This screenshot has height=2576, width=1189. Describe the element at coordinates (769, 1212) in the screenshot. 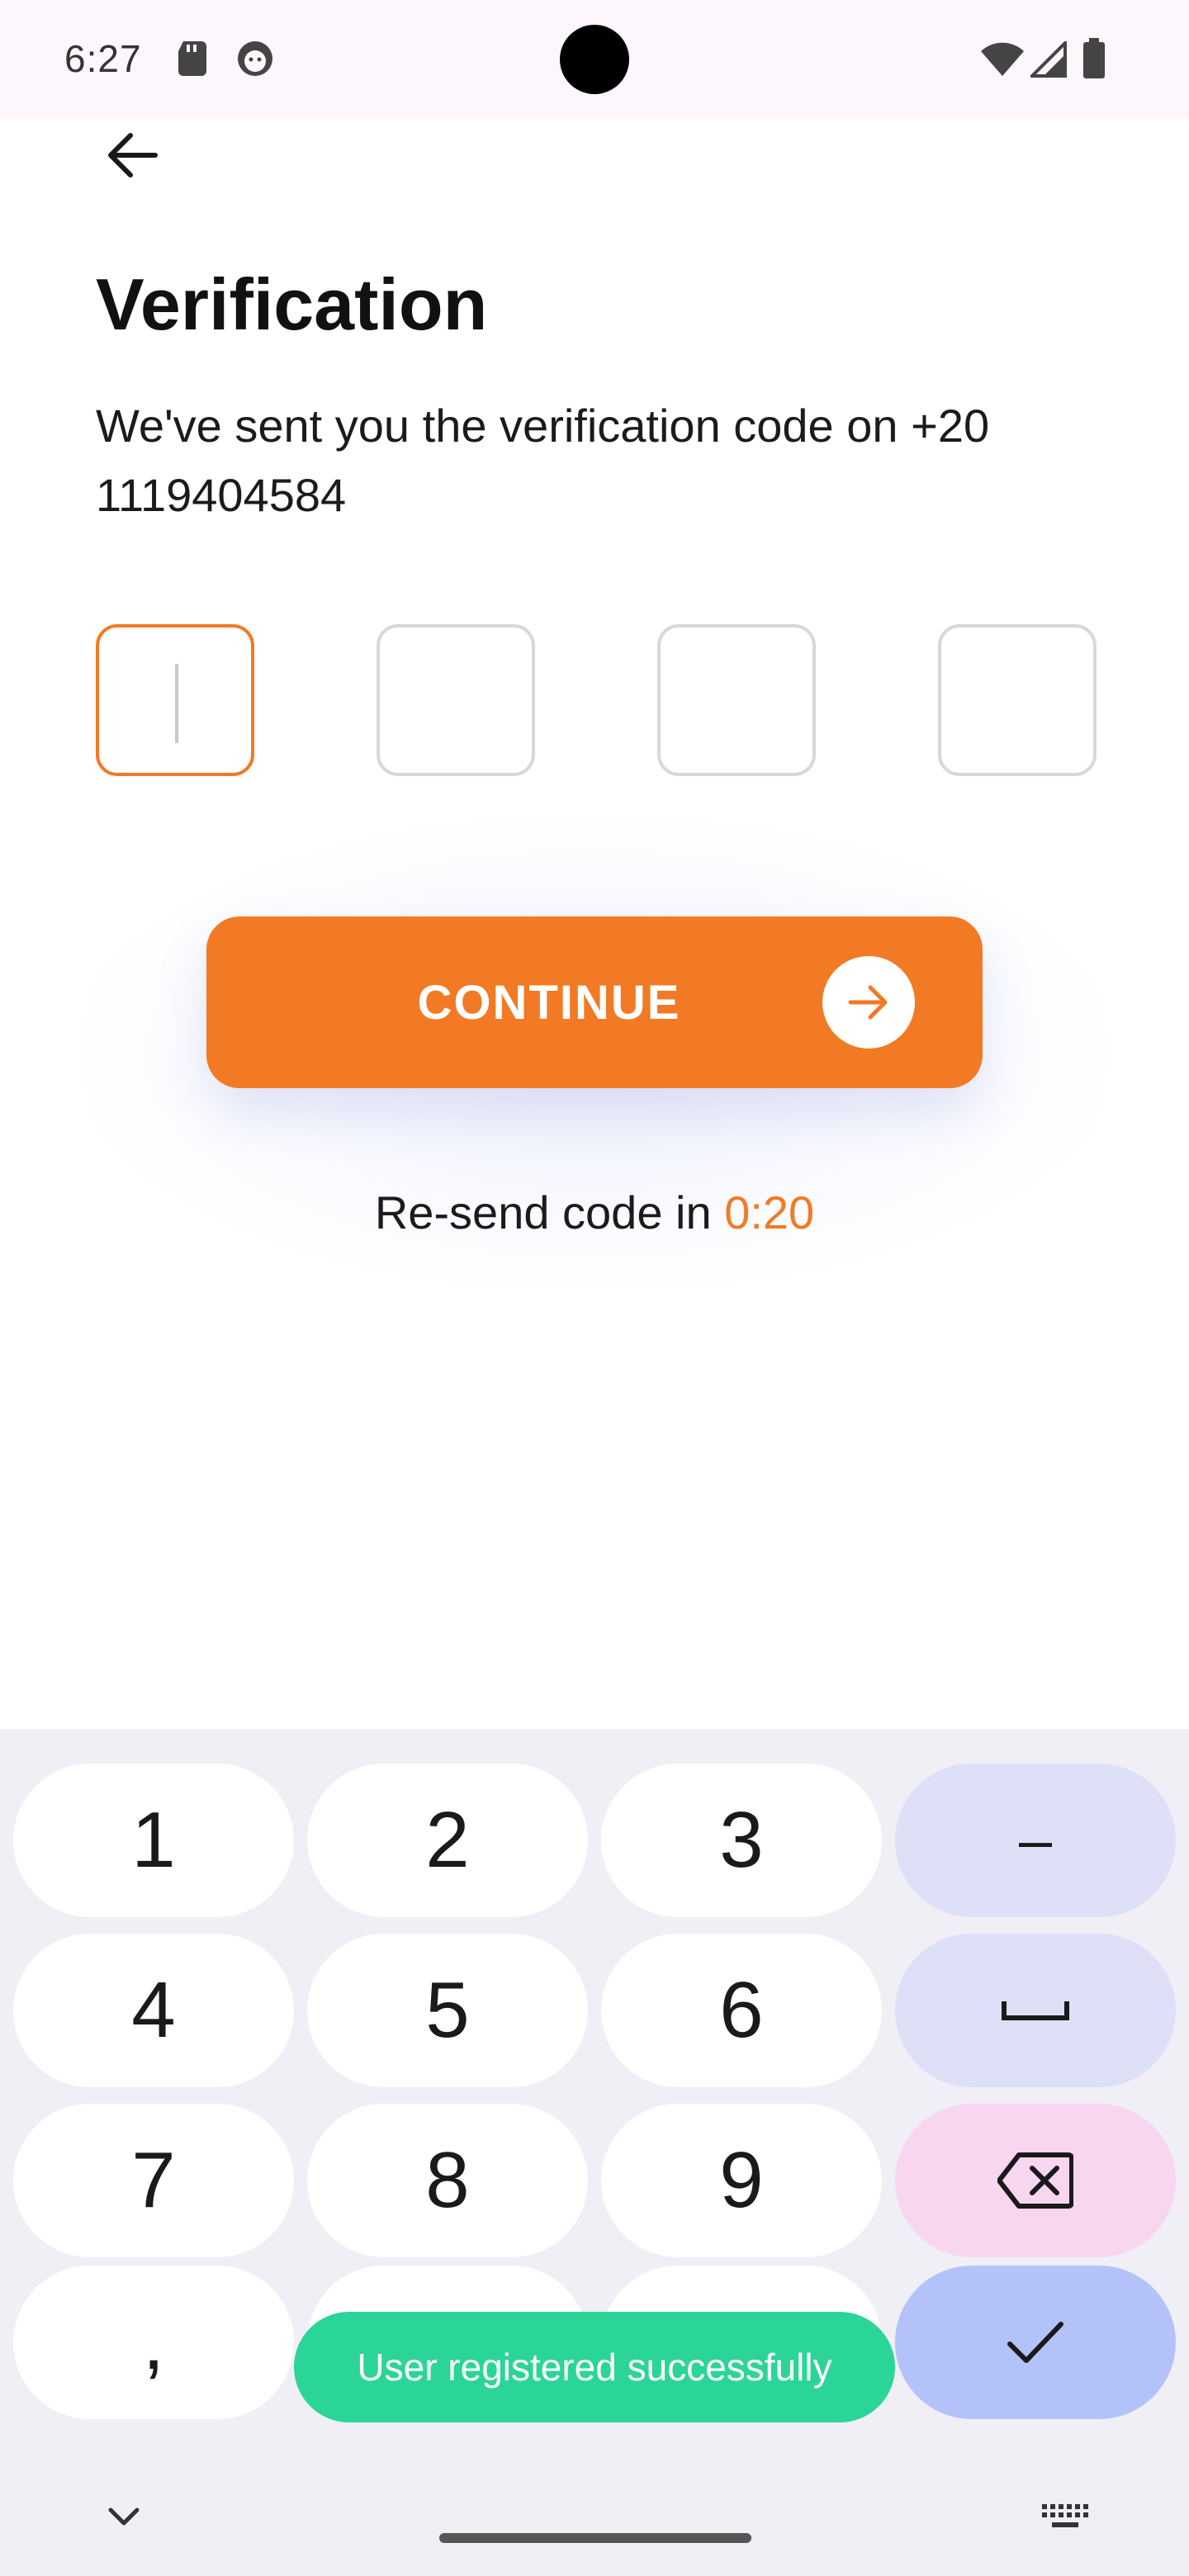

I see `resend-timer: 0:20` at that location.